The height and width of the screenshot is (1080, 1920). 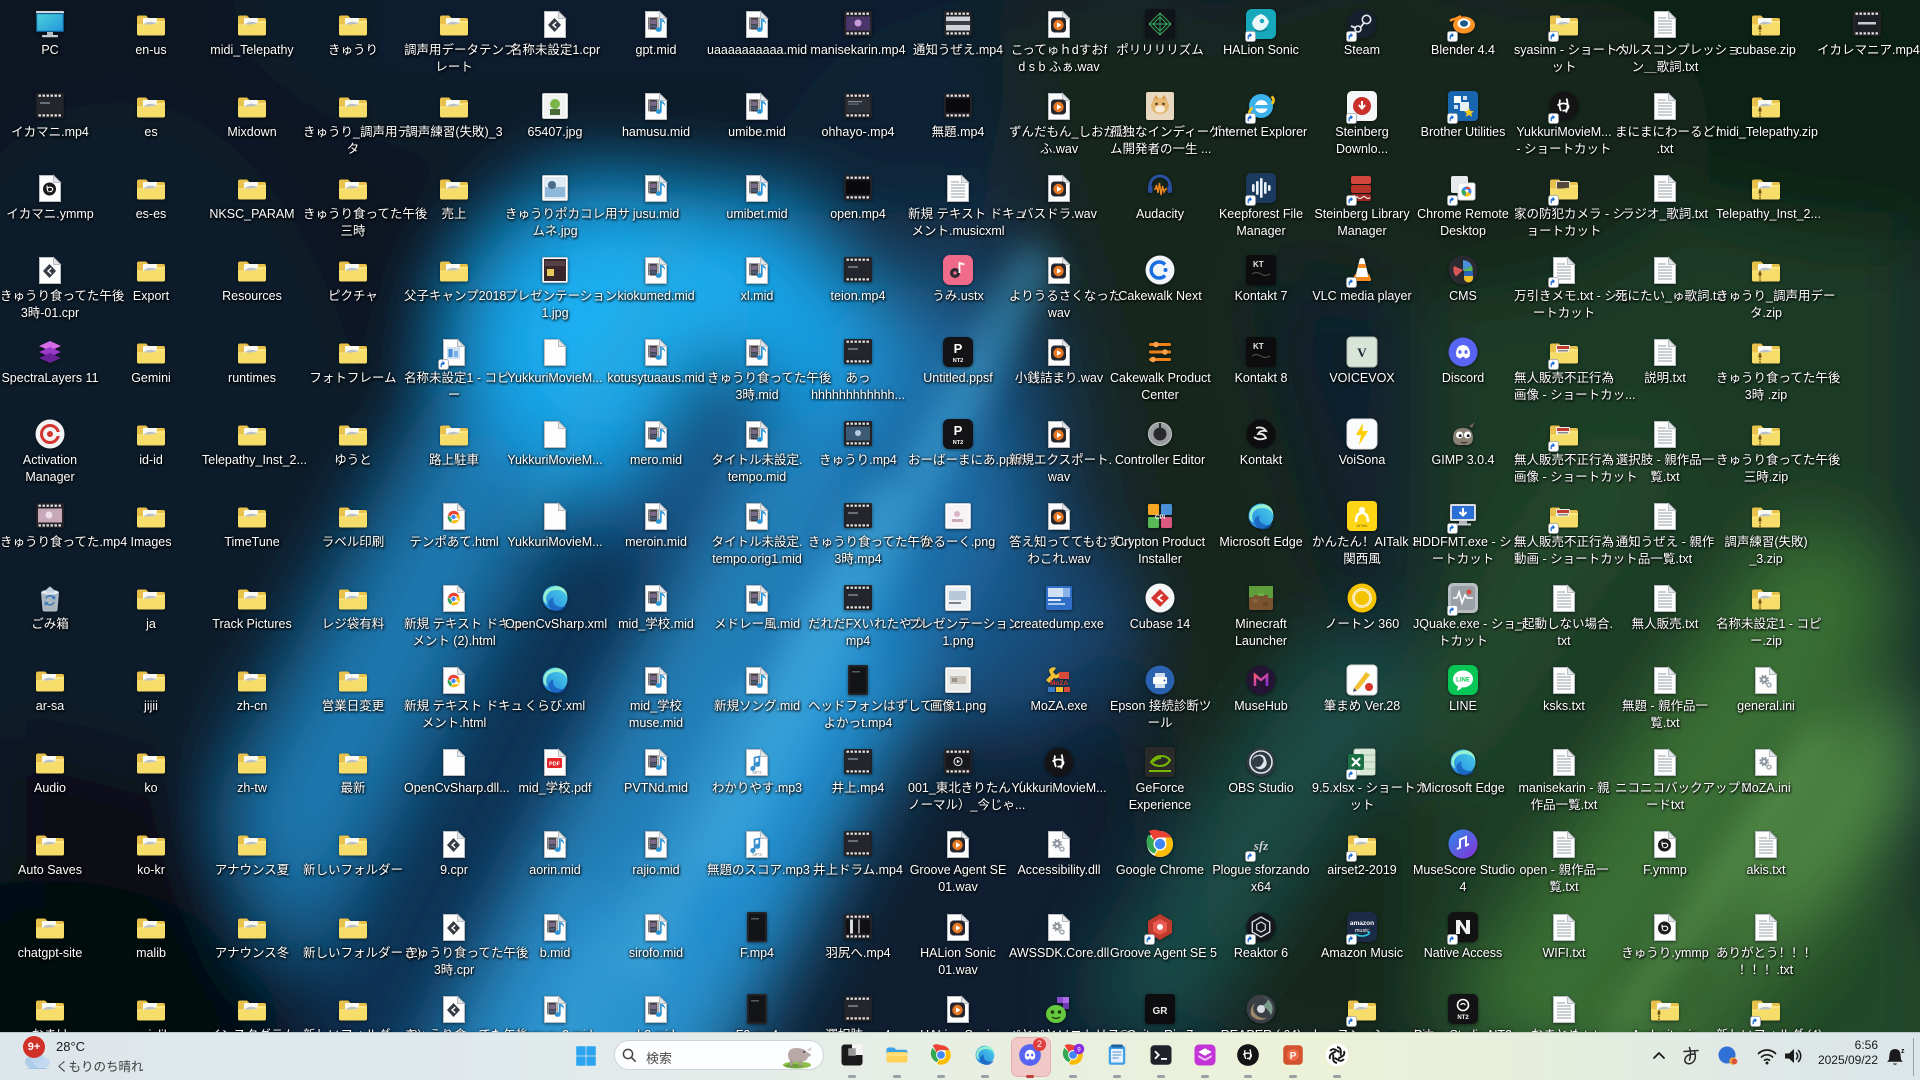 I want to click on svg-text: MoZA, so click(x=1059, y=683).